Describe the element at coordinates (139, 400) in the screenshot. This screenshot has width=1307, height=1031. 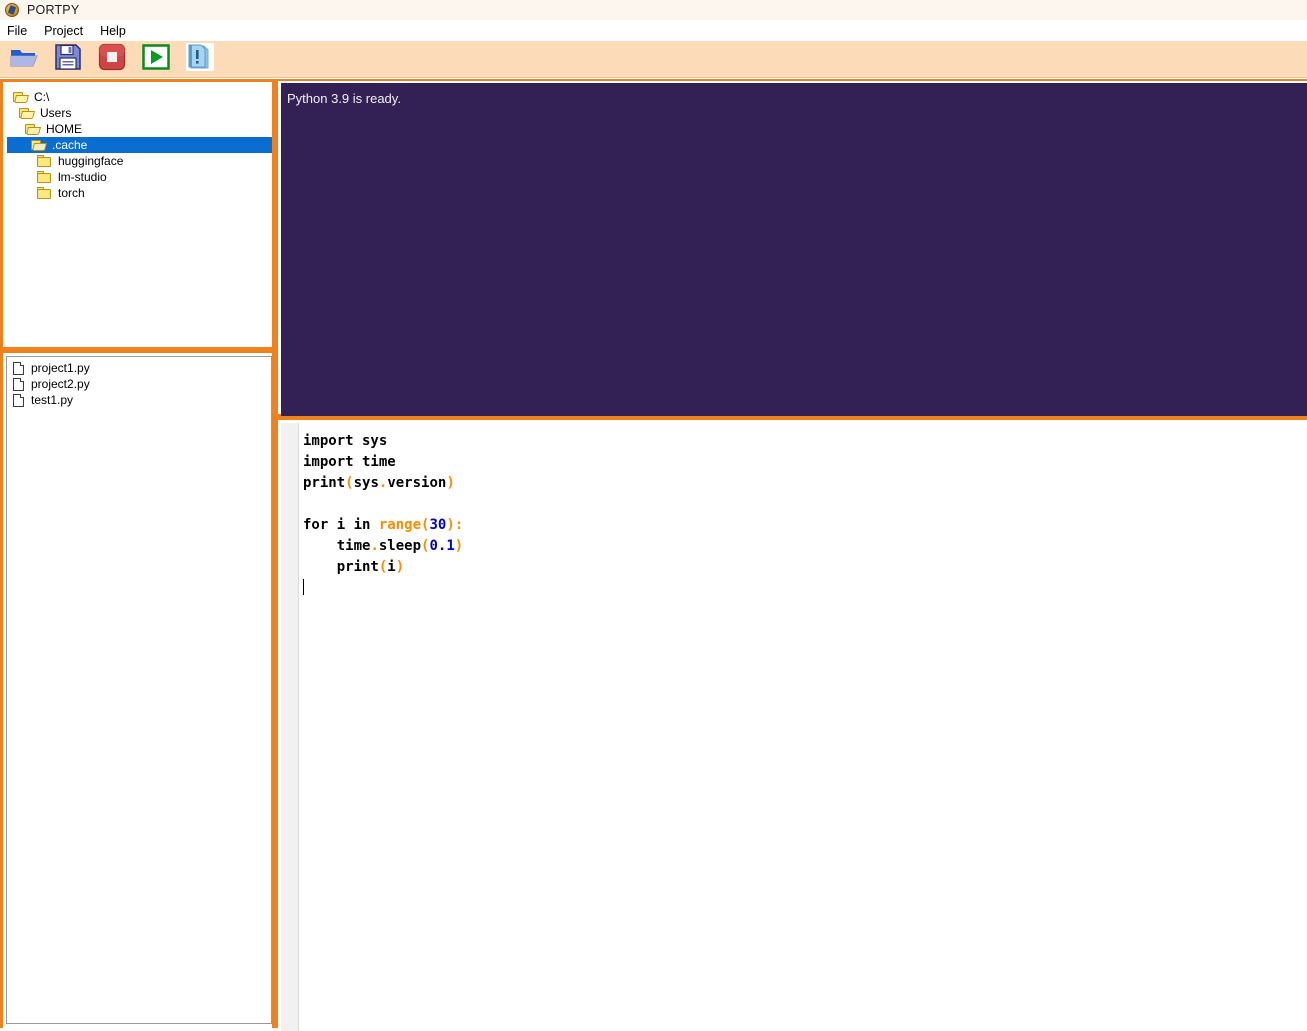
I see `file-list-item: test1.py` at that location.